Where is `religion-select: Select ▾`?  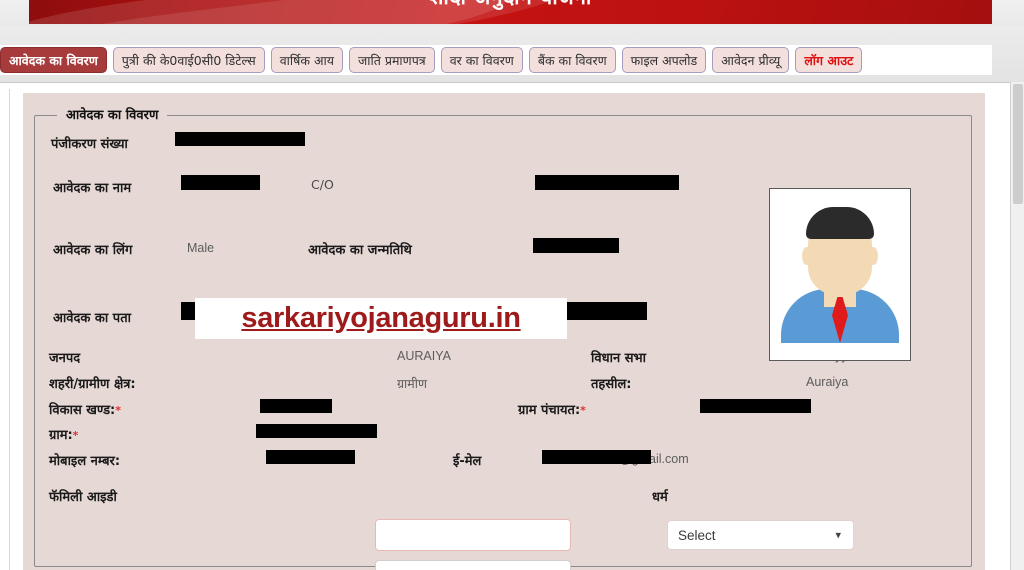
religion-select: Select ▾ is located at coordinates (760, 535).